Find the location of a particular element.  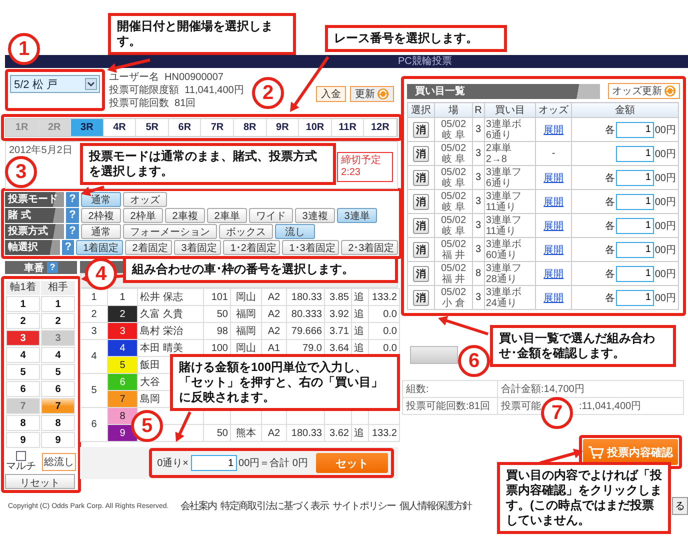

partner-number: 5 is located at coordinates (58, 372).